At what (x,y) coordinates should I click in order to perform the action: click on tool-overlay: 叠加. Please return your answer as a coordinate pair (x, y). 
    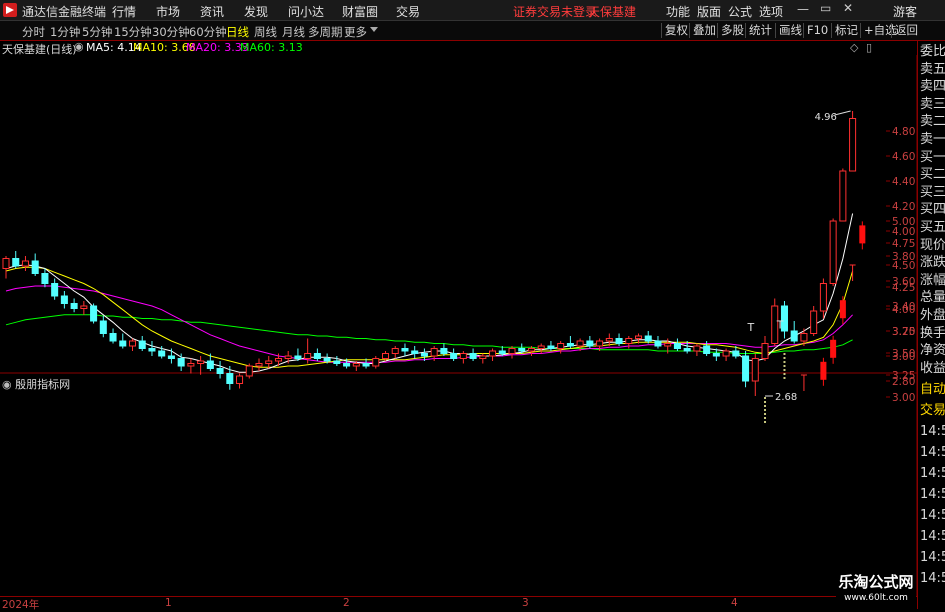
    Looking at the image, I should click on (704, 30).